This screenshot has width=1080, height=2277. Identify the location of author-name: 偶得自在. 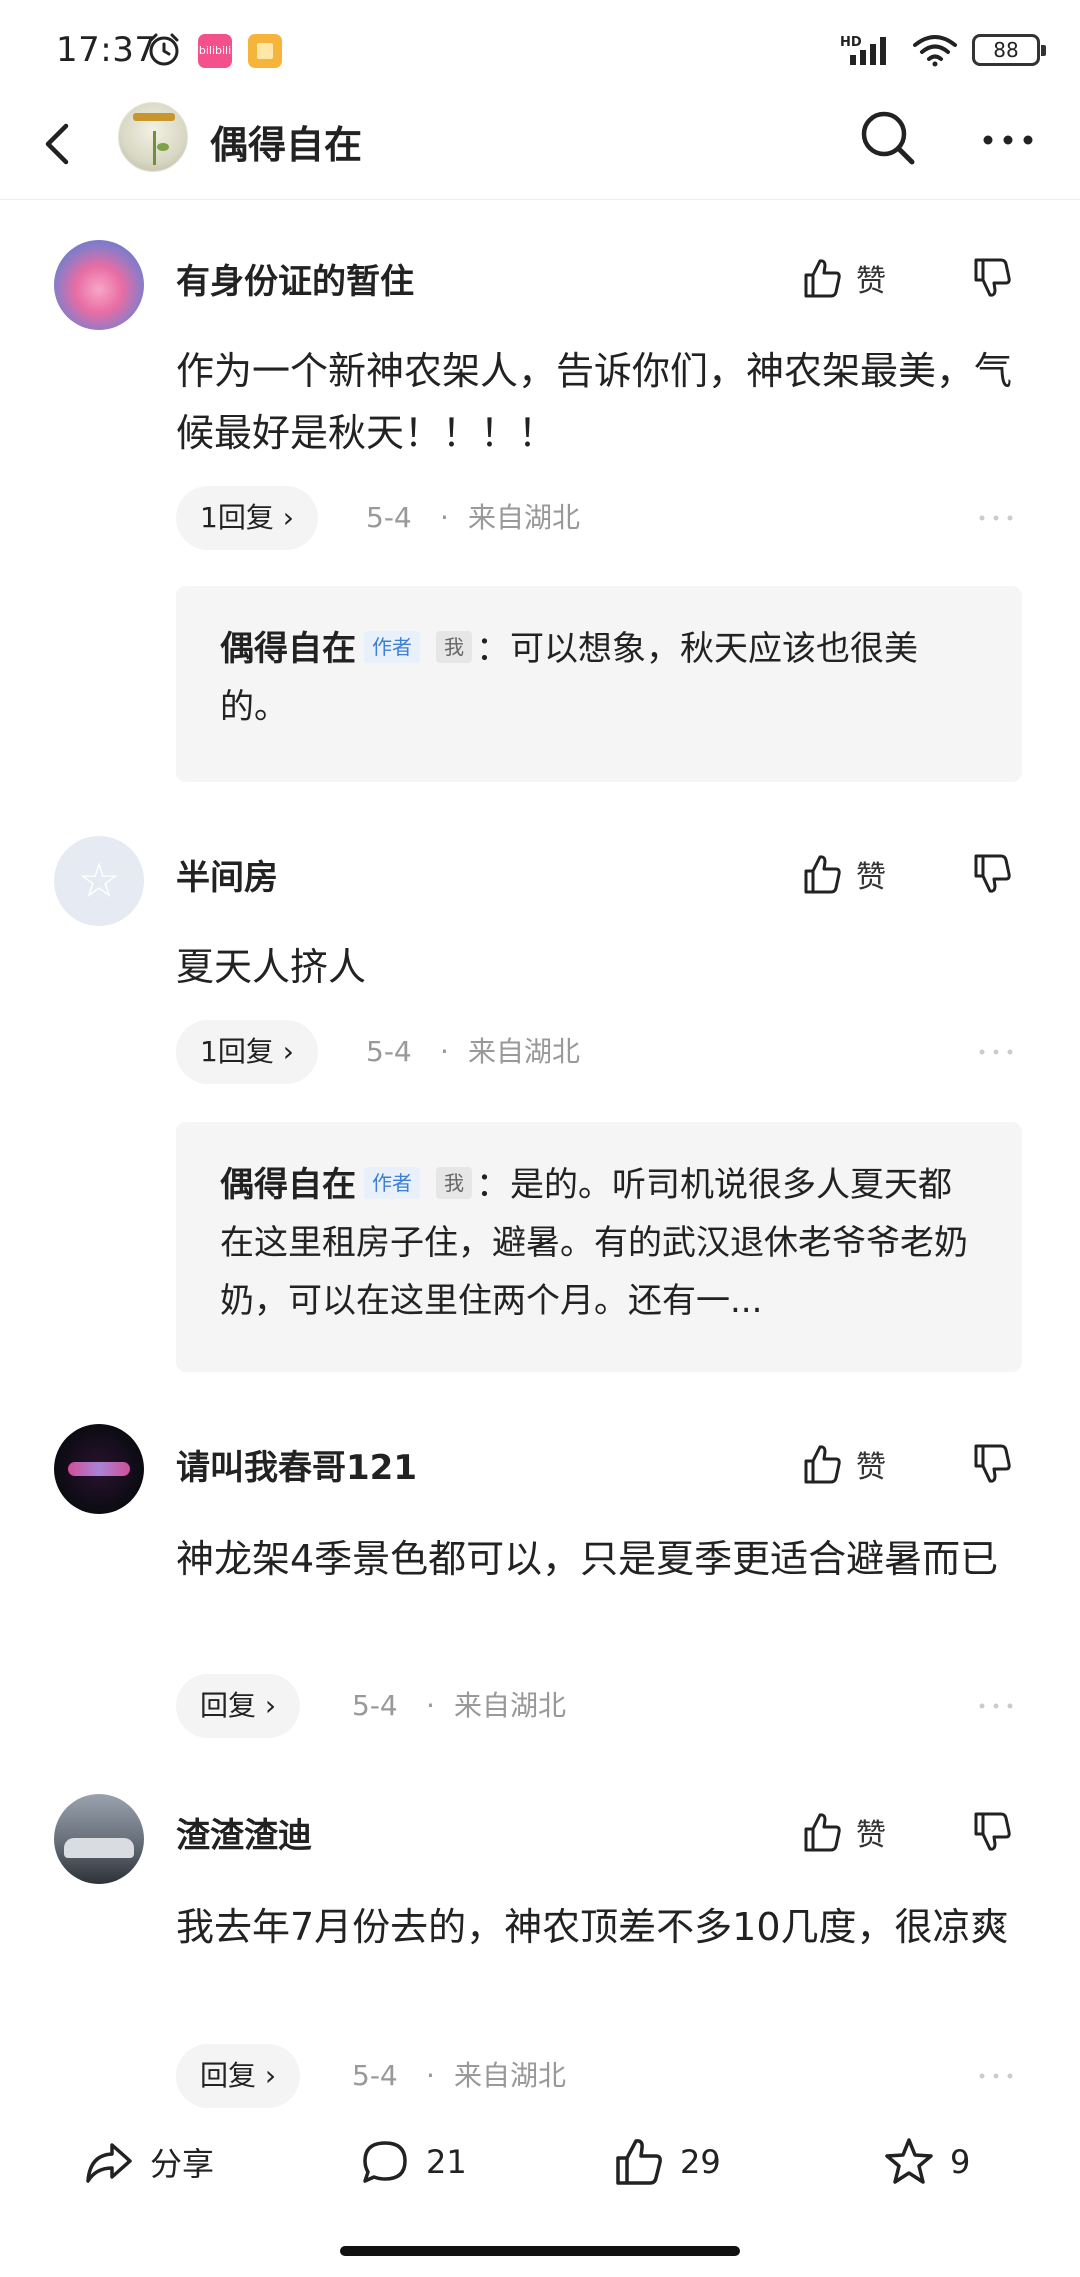
(286, 141).